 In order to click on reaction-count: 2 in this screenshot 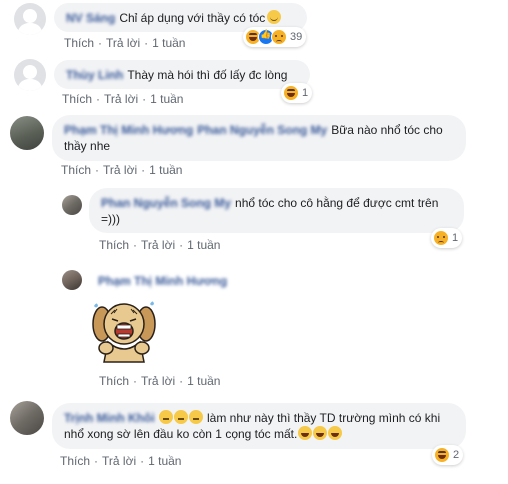, I will do `click(456, 455)`.